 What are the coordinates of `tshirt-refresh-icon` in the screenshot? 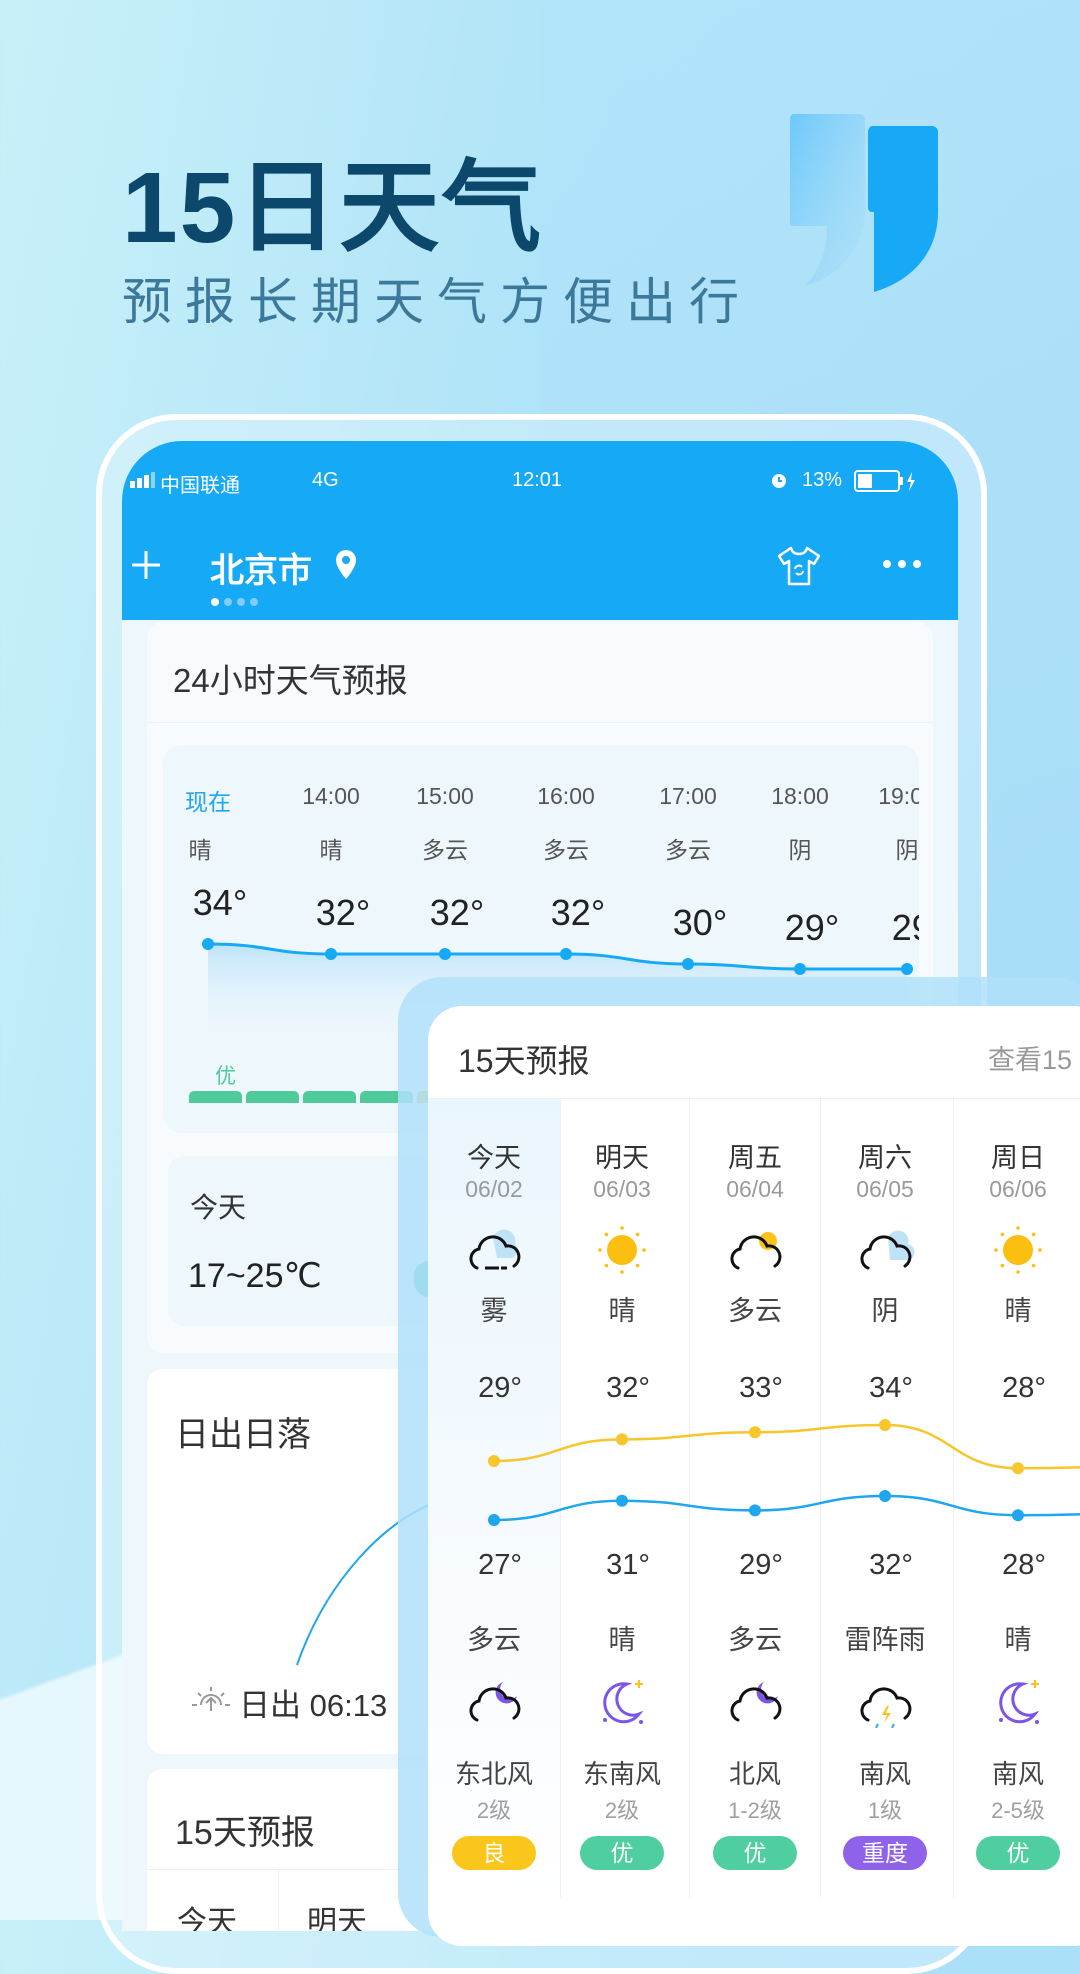 It's located at (799, 566).